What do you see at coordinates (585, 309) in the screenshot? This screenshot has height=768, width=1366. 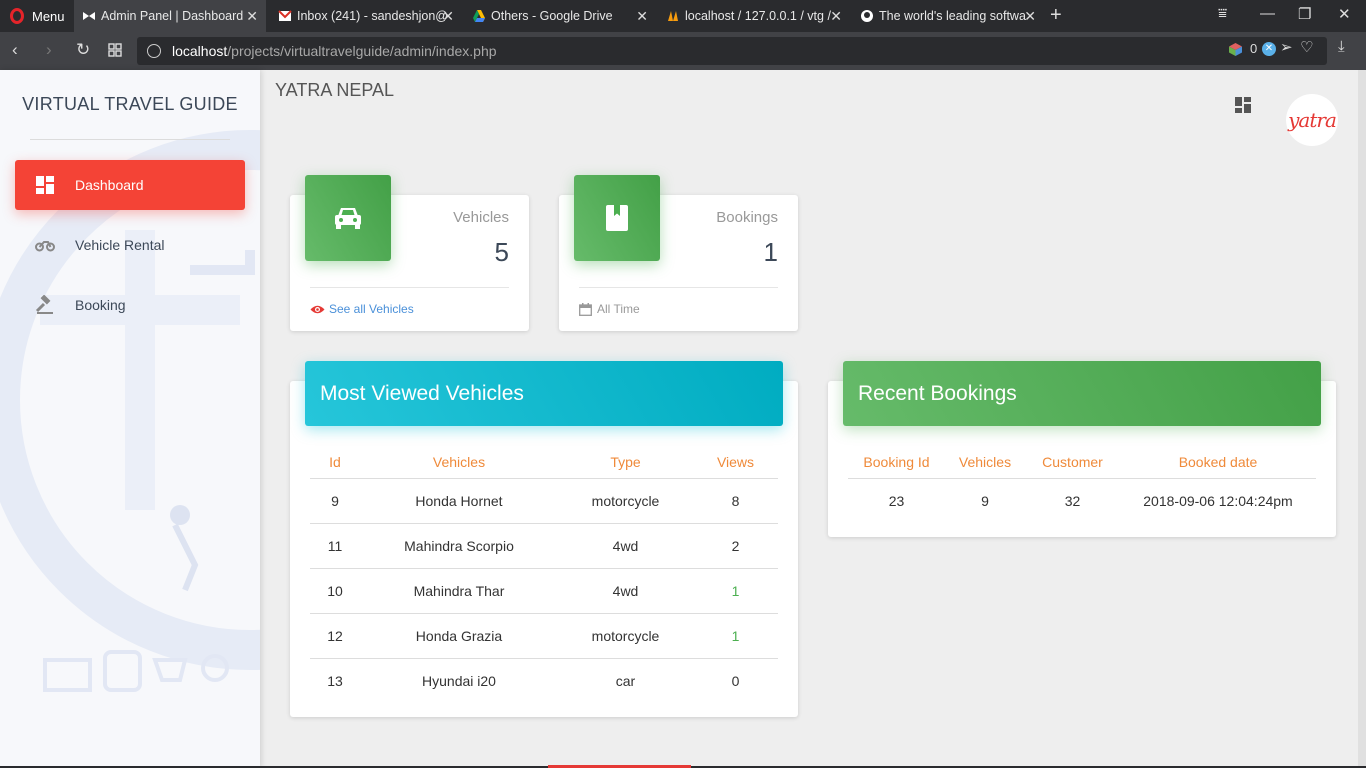 I see `calendar-icon` at bounding box center [585, 309].